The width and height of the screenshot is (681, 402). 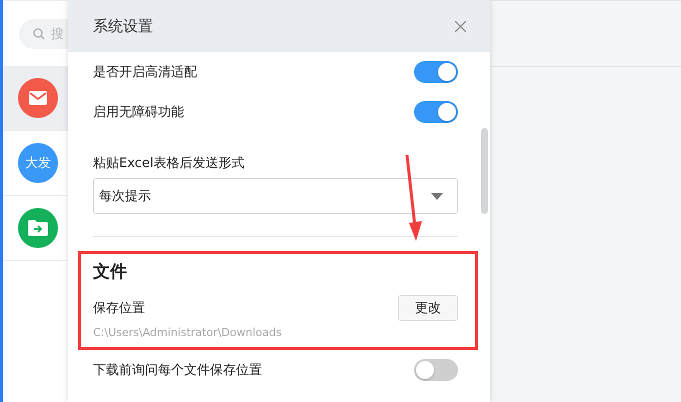 What do you see at coordinates (38, 98) in the screenshot?
I see `envelope-icon` at bounding box center [38, 98].